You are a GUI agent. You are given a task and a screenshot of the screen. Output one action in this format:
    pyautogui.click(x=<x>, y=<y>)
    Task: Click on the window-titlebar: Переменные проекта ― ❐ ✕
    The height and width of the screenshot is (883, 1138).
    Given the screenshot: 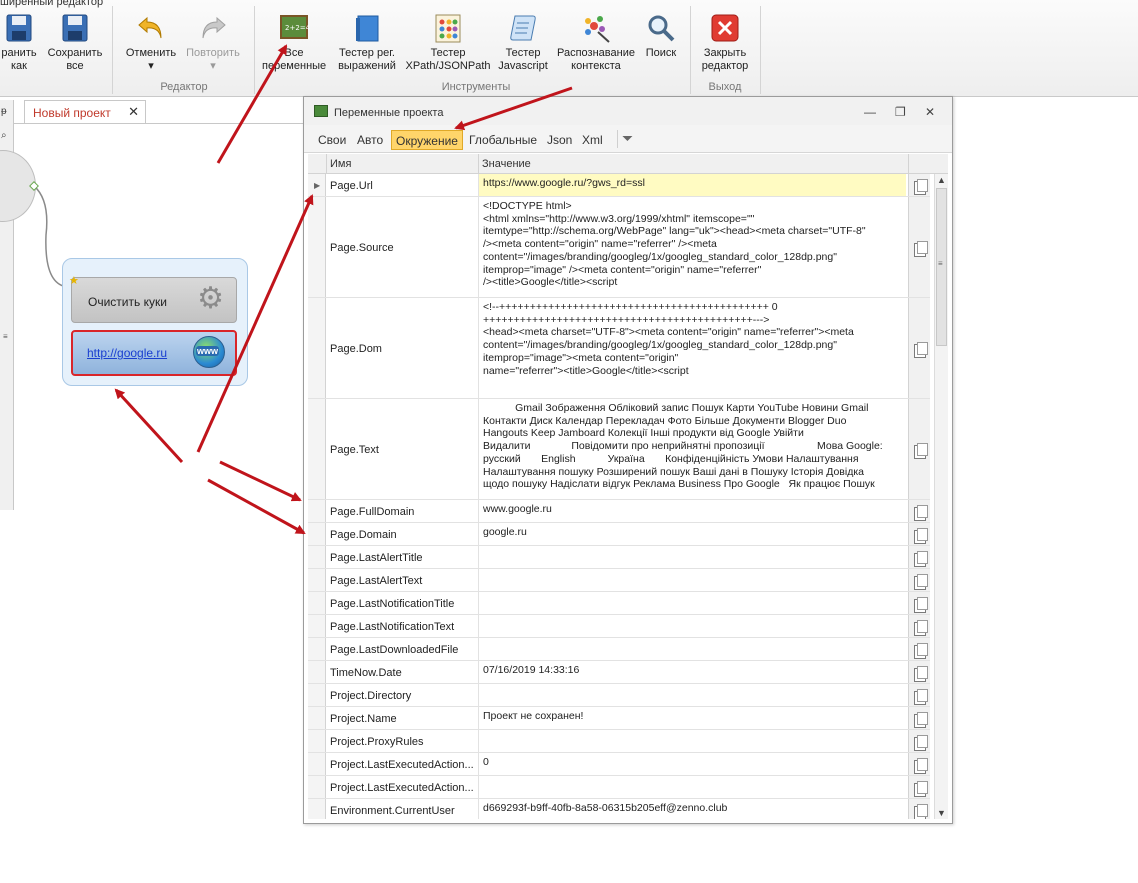 What is the action you would take?
    pyautogui.click(x=628, y=111)
    